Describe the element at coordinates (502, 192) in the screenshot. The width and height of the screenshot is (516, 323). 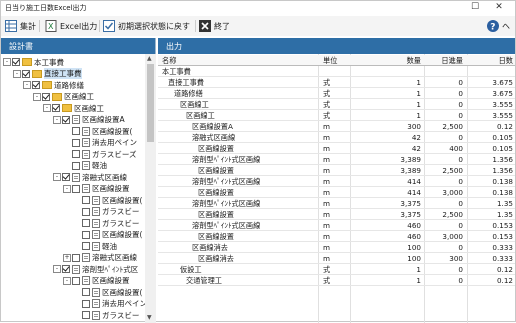
I see `days-cell: 0.138` at that location.